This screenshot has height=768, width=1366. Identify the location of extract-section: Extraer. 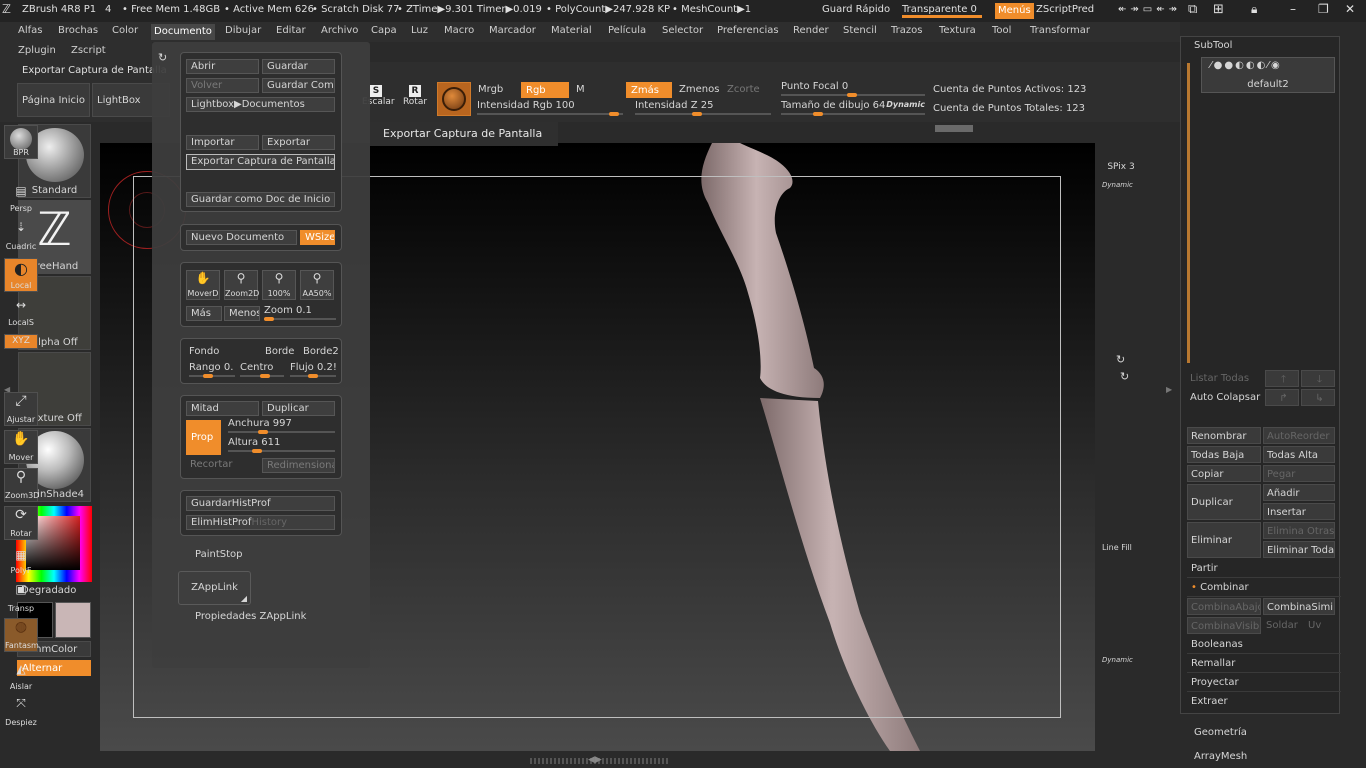
(1264, 701).